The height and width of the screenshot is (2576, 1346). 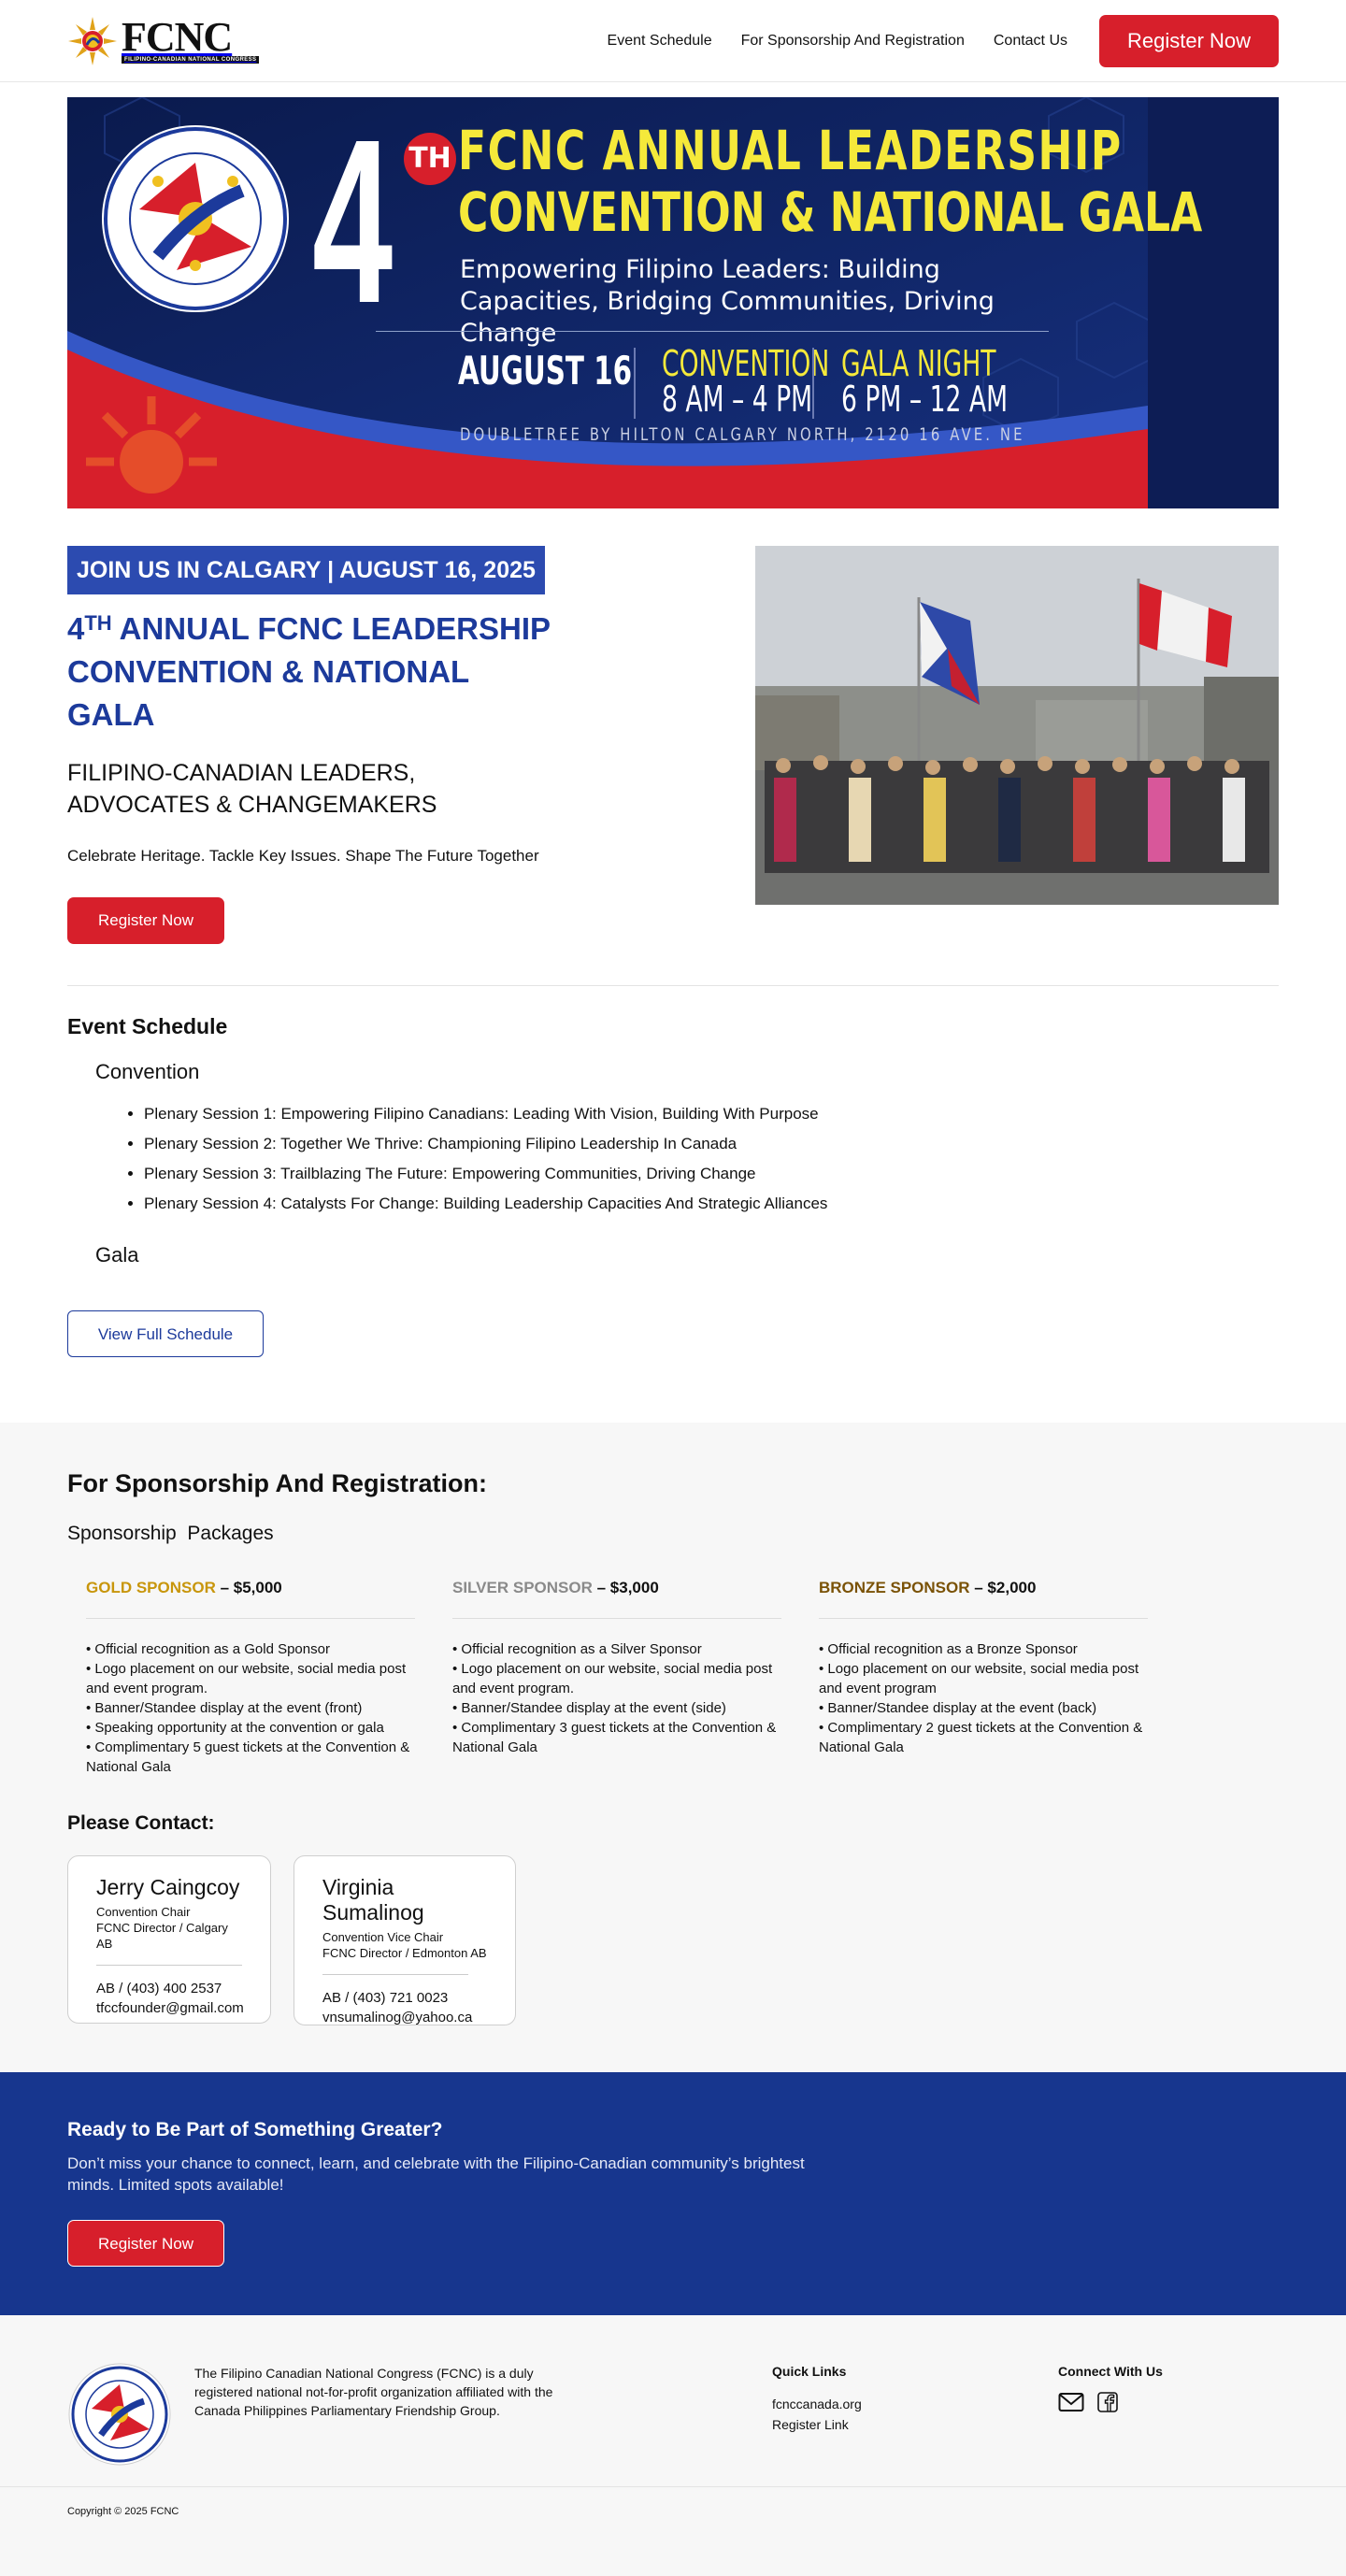 What do you see at coordinates (853, 41) in the screenshot?
I see `nav-sponsorship: For Sponsorship And Registration` at bounding box center [853, 41].